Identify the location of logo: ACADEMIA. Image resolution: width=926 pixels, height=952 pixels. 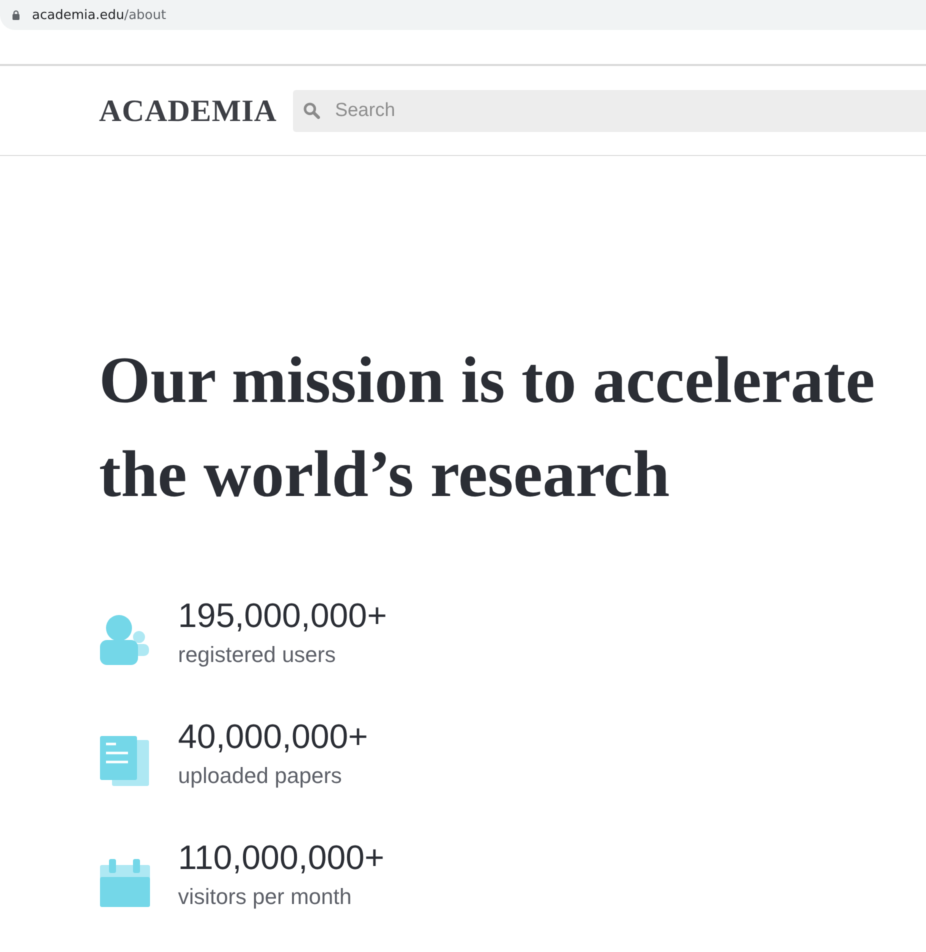
(188, 110).